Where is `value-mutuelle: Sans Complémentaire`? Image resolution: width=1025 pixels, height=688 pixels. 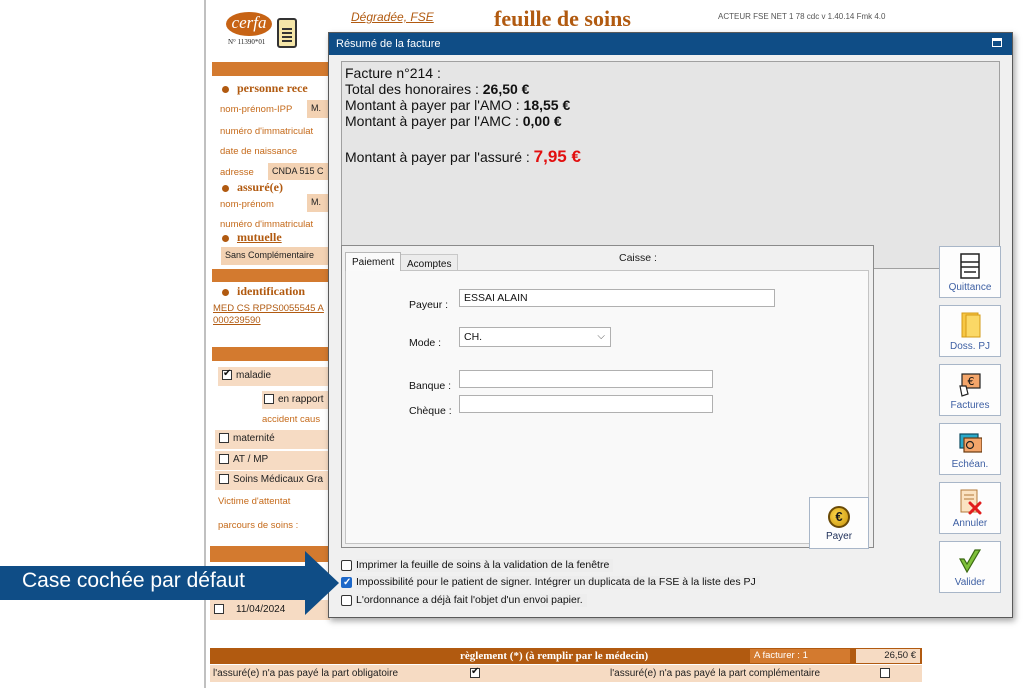
value-mutuelle: Sans Complémentaire is located at coordinates (275, 256).